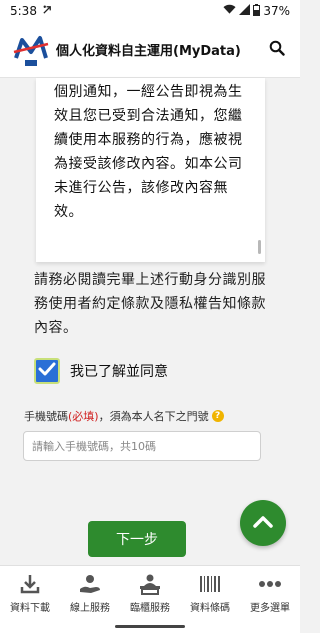  Describe the element at coordinates (119, 371) in the screenshot. I see `agree-label: 我已了解並同意` at that location.